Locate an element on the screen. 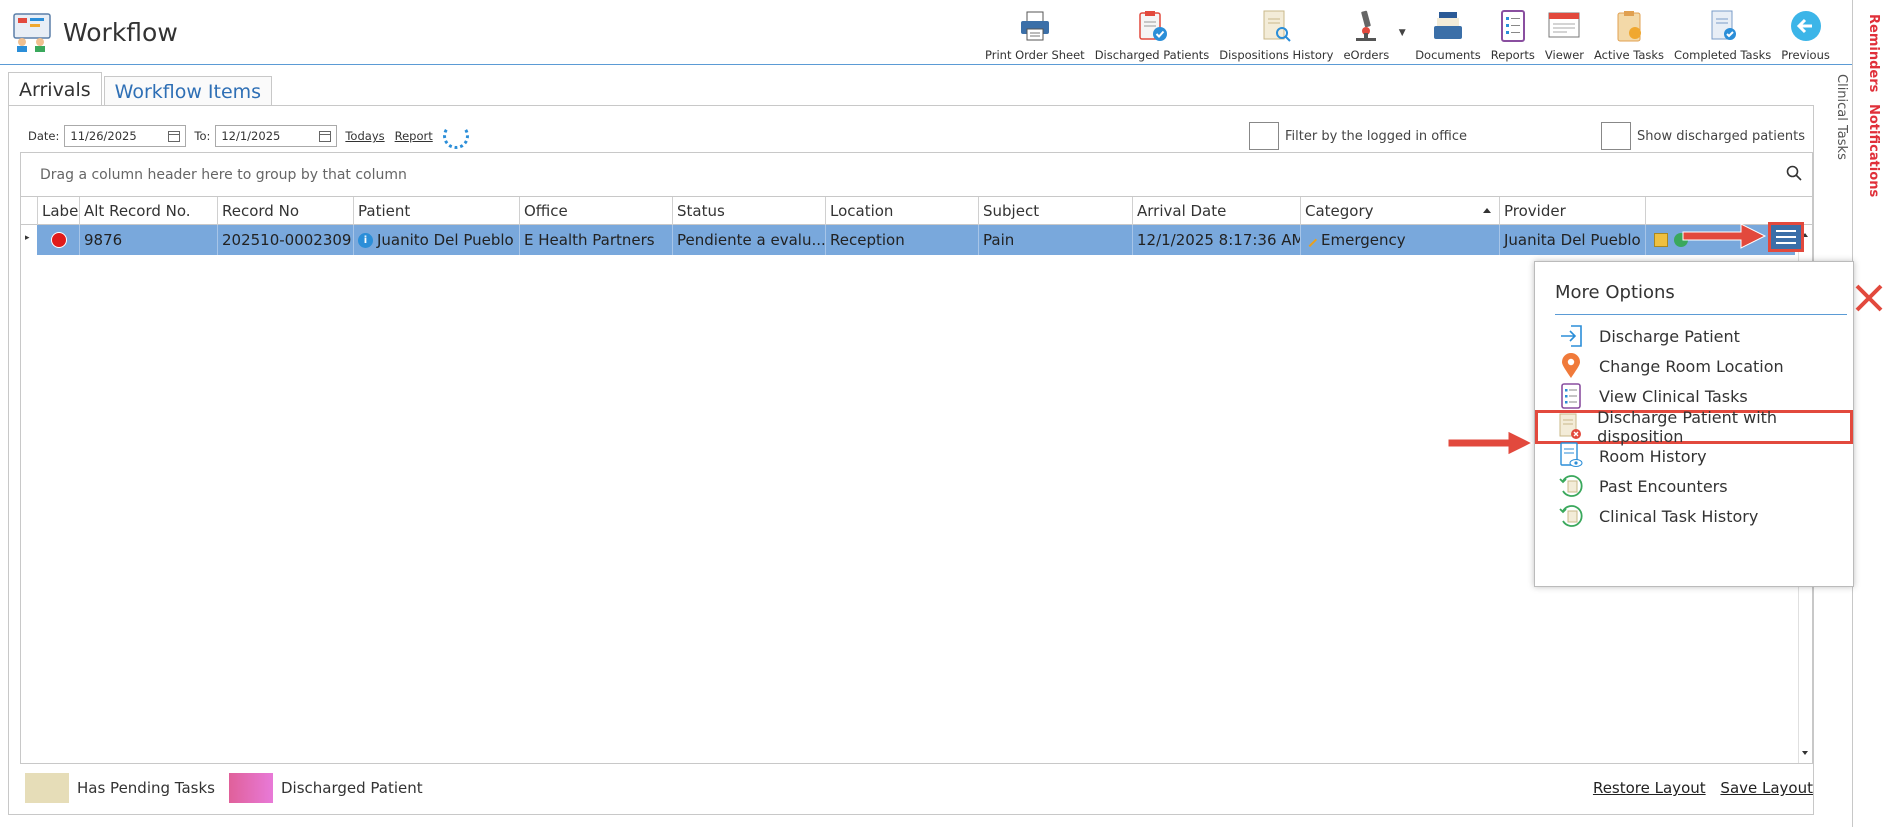 This screenshot has height=827, width=1893. clinical-tasks-tab: Clinical Tasks is located at coordinates (1841, 117).